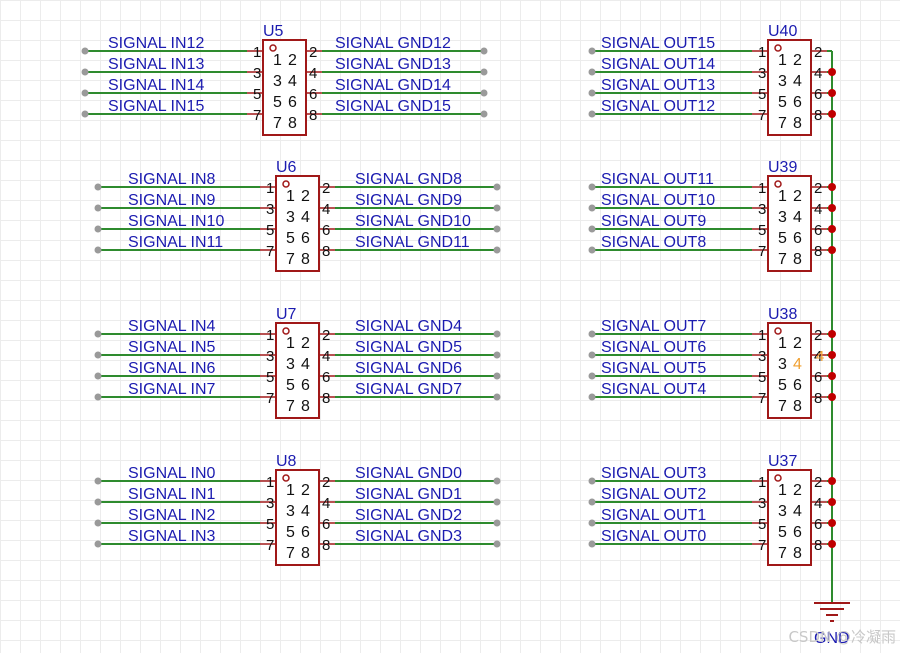 The height and width of the screenshot is (653, 900). Describe the element at coordinates (782, 461) in the screenshot. I see `component-ref: U37` at that location.